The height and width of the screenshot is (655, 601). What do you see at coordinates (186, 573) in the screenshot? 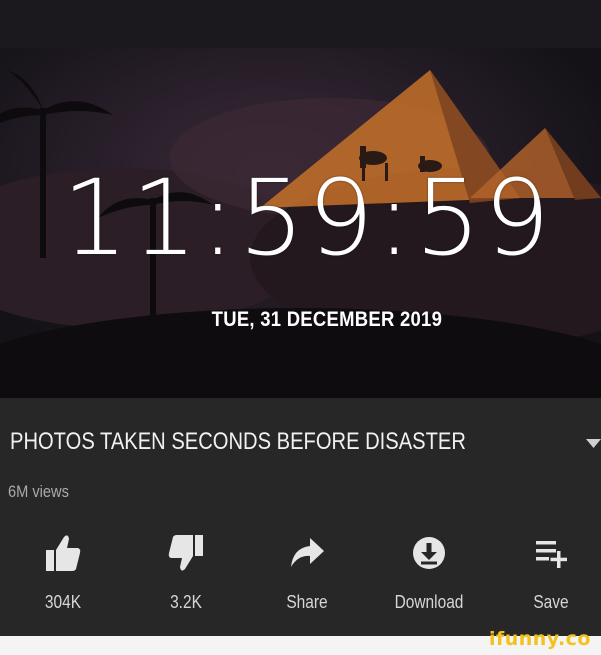
I see `dislike-button: 3.2K` at bounding box center [186, 573].